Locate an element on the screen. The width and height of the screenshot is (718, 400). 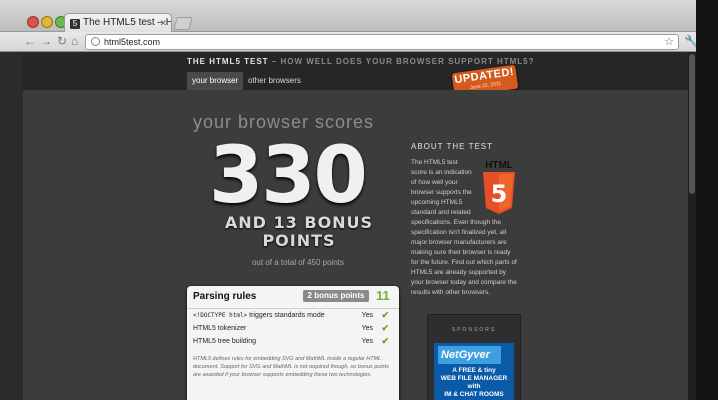
tab-close-icon: ✕ is located at coordinates (163, 23).